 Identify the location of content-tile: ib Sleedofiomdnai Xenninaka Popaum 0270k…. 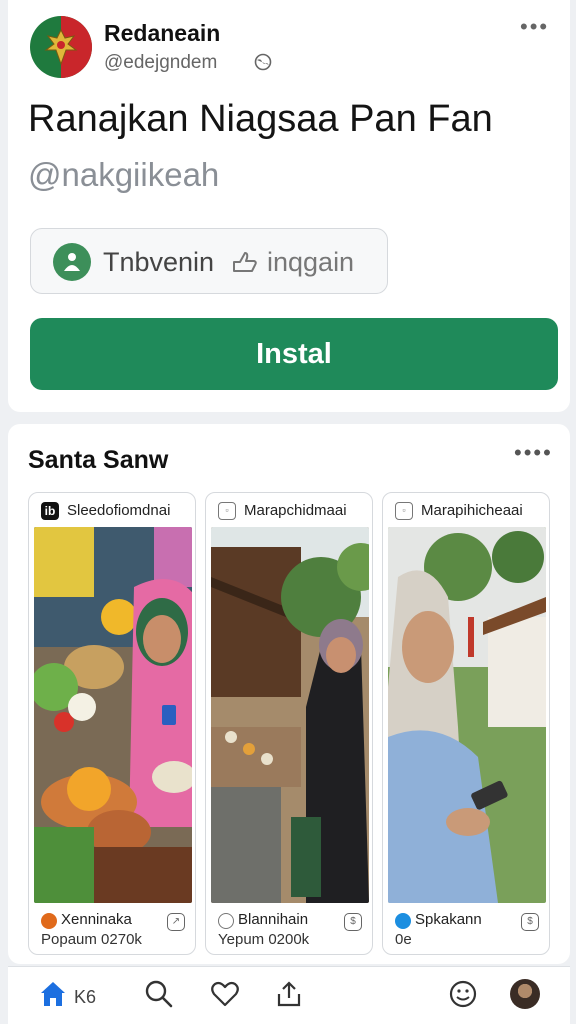
(112, 723).